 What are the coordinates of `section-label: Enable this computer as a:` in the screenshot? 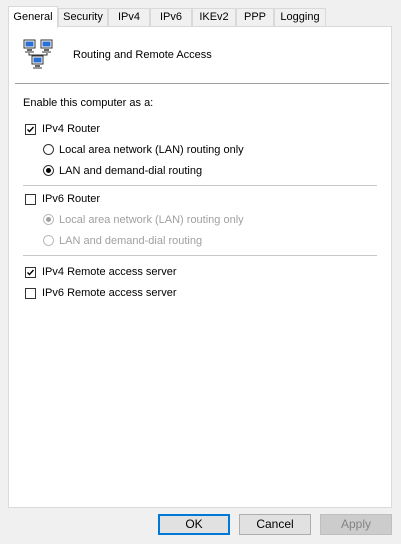 It's located at (88, 103).